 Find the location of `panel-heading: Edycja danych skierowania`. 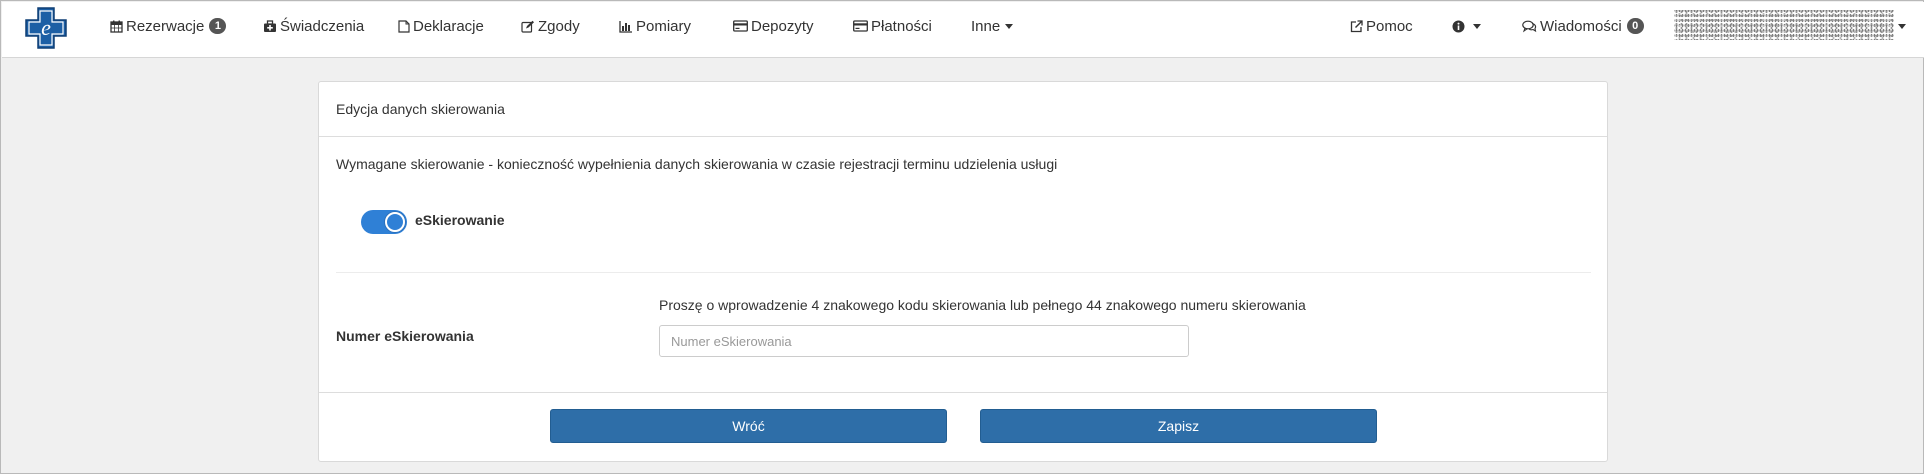

panel-heading: Edycja danych skierowania is located at coordinates (963, 109).